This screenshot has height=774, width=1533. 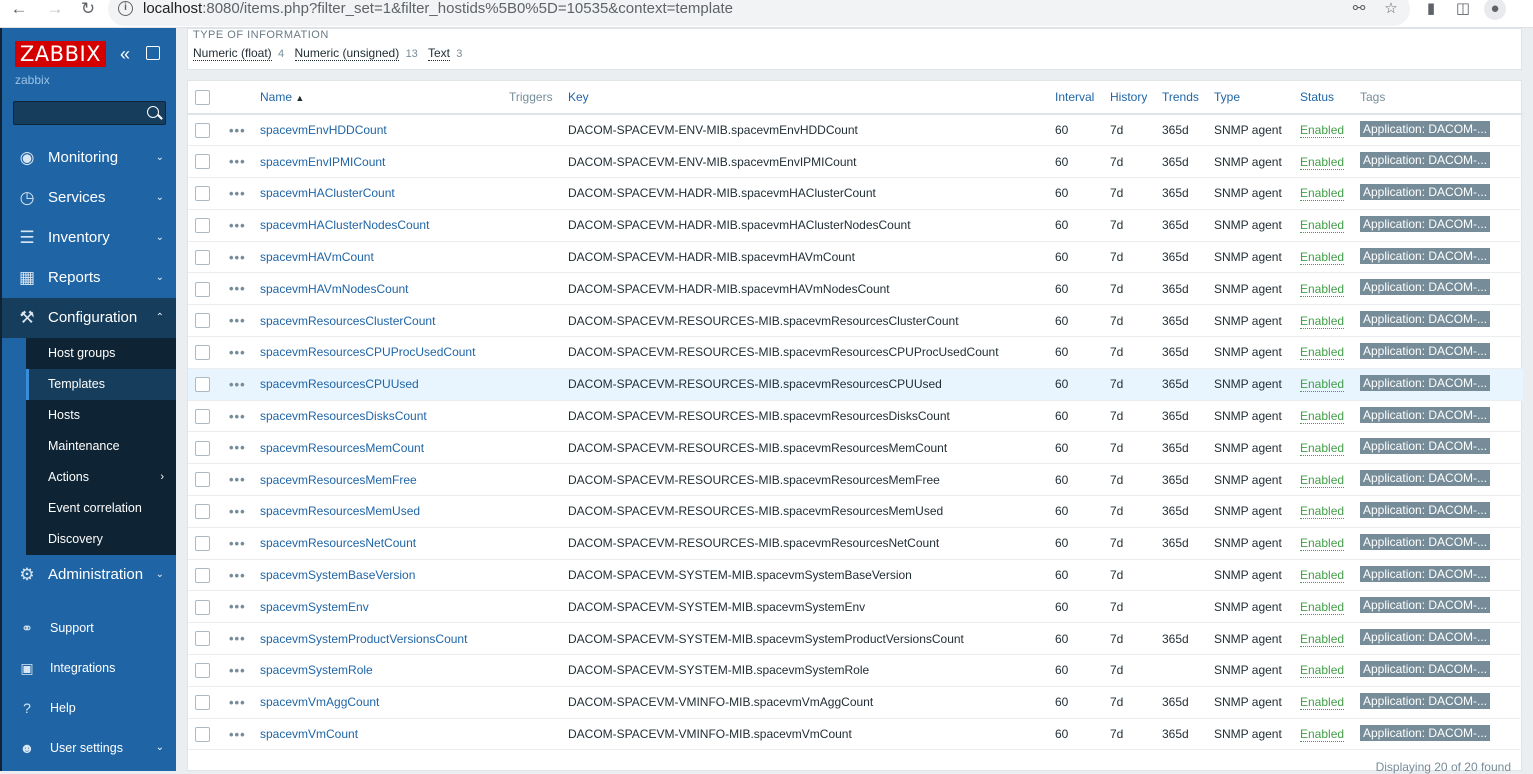 What do you see at coordinates (125, 8) in the screenshot?
I see `site-info-icon: i` at bounding box center [125, 8].